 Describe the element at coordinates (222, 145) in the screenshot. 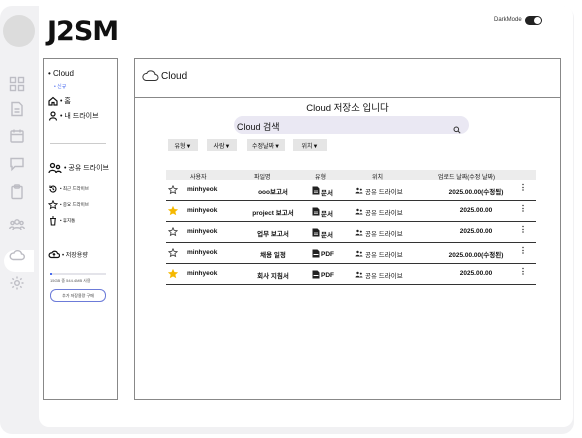

I see `filter-person: 사람▼` at that location.